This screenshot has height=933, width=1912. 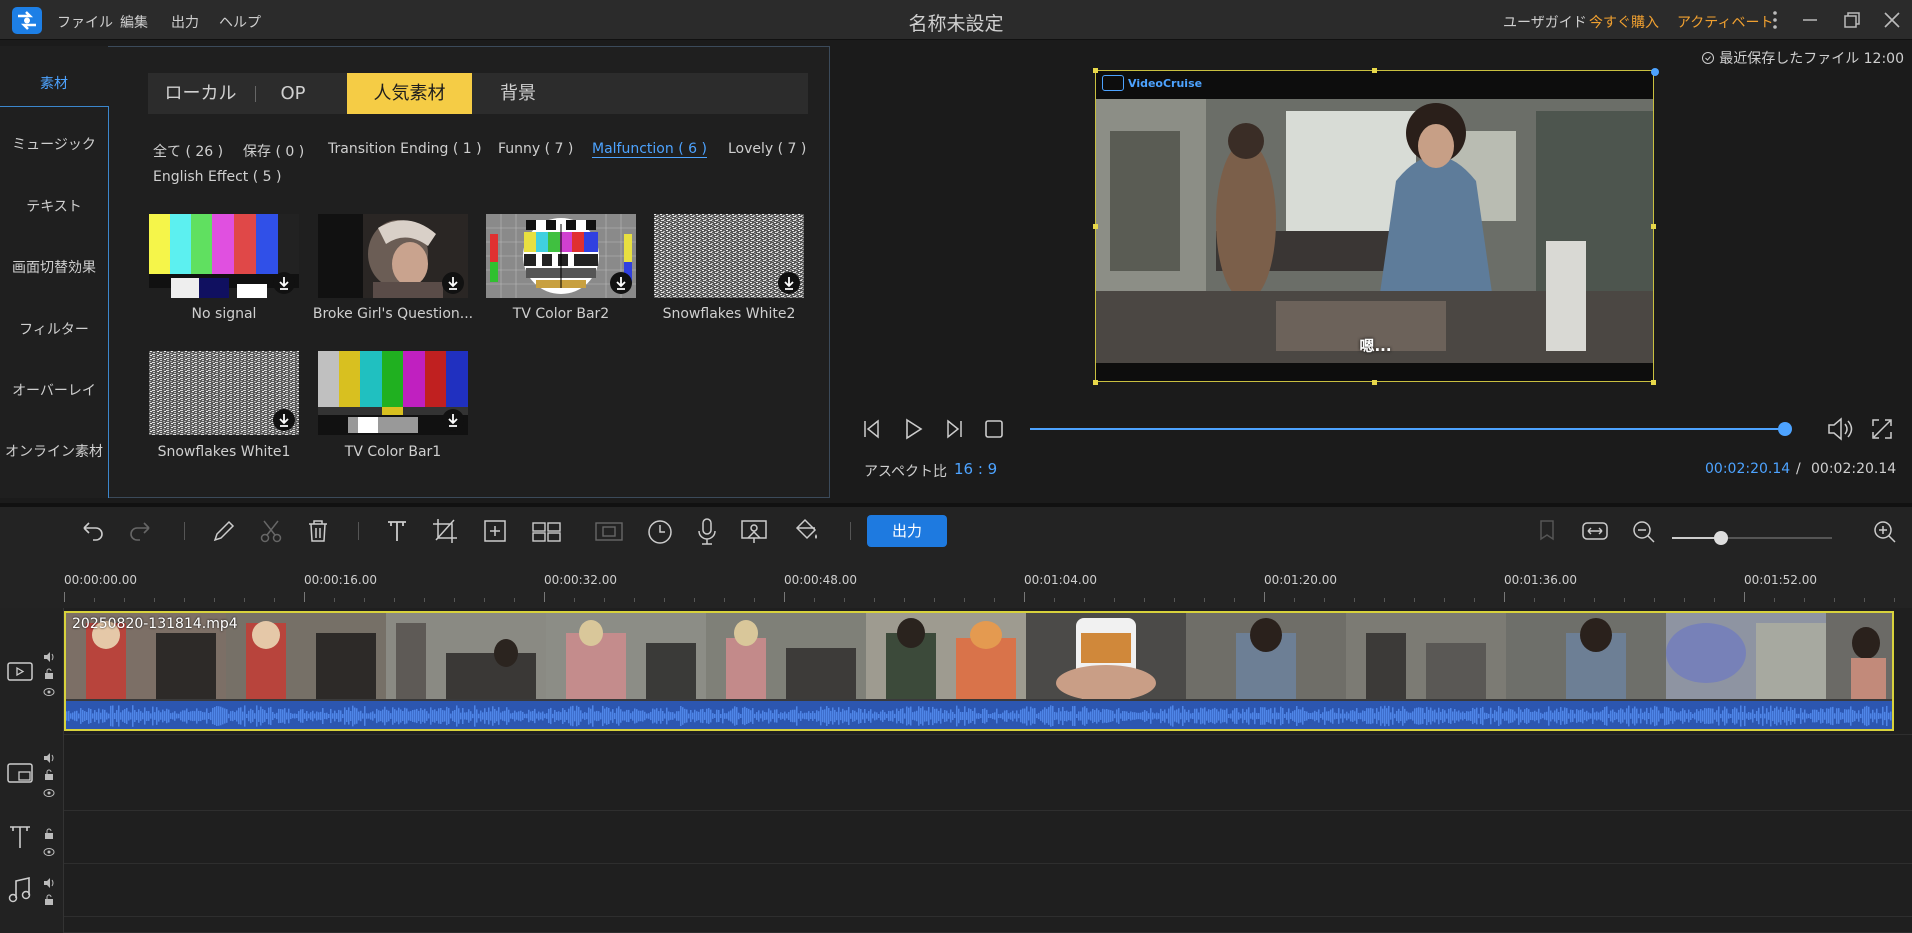 I want to click on tab-local: ローカル, so click(x=200, y=93).